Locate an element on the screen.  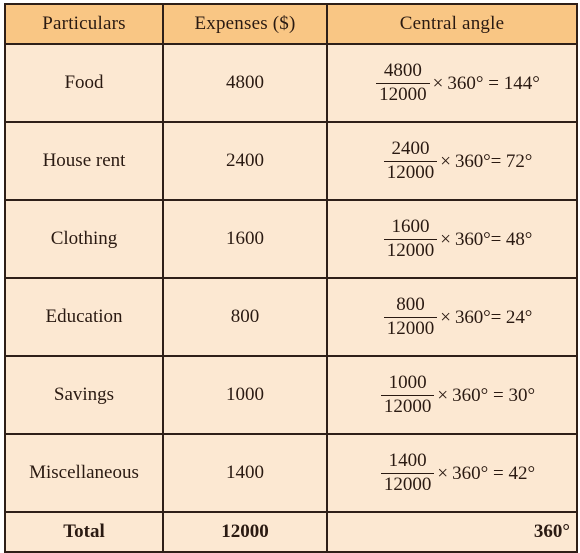
fraction: 1600 12000 is located at coordinates (410, 239).